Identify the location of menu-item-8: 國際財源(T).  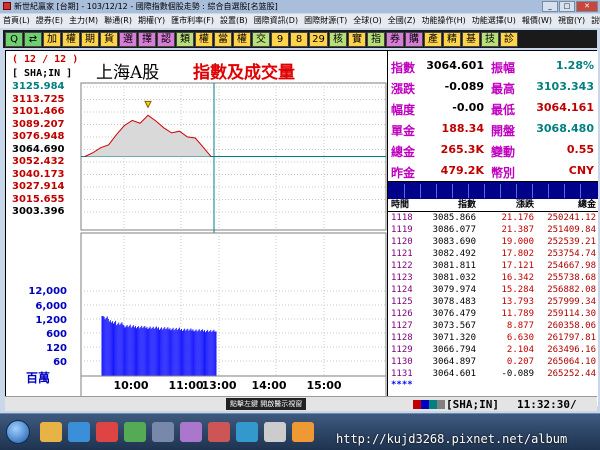
(325, 21).